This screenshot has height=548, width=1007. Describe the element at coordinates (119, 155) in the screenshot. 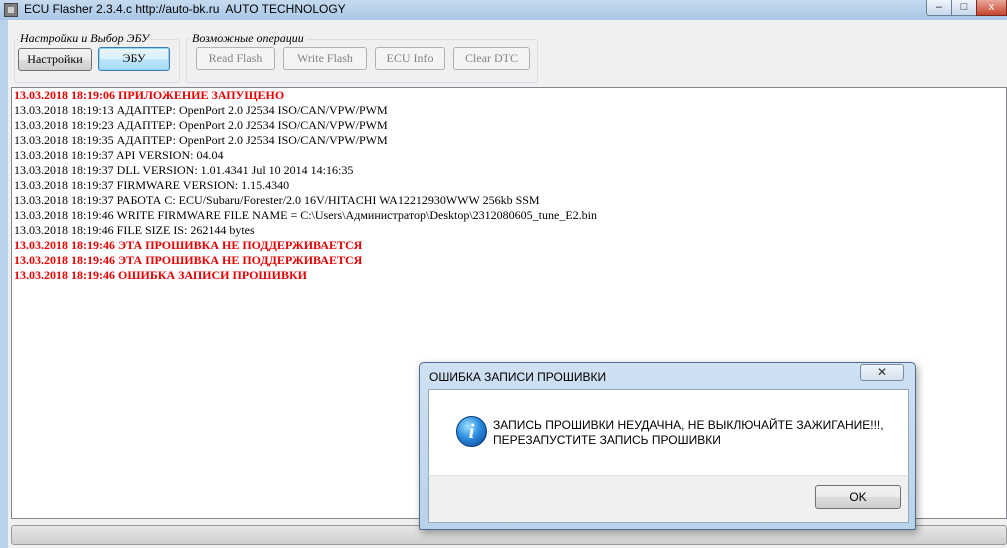

I see `log-line: 13.03.2018 18:19:37 API VERSION: 04.04` at that location.